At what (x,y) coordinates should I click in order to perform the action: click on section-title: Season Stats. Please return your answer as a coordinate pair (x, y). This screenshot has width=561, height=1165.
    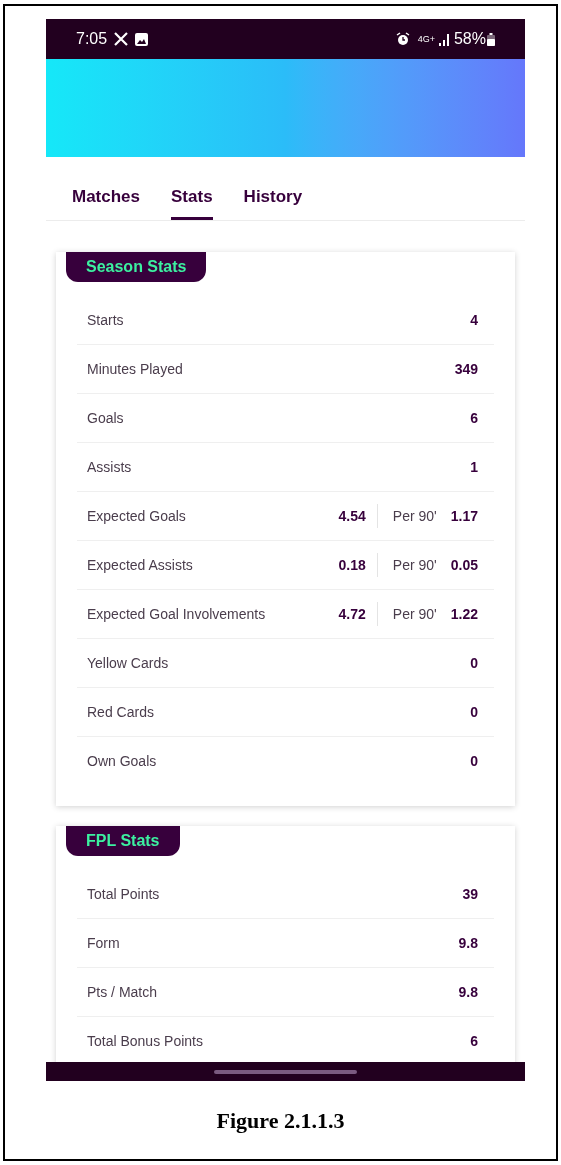
    Looking at the image, I should click on (136, 267).